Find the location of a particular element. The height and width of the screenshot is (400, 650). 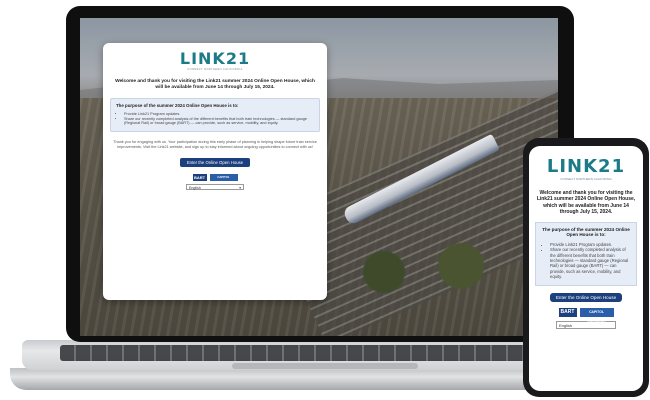

language-select: English ▾ is located at coordinates (215, 187).